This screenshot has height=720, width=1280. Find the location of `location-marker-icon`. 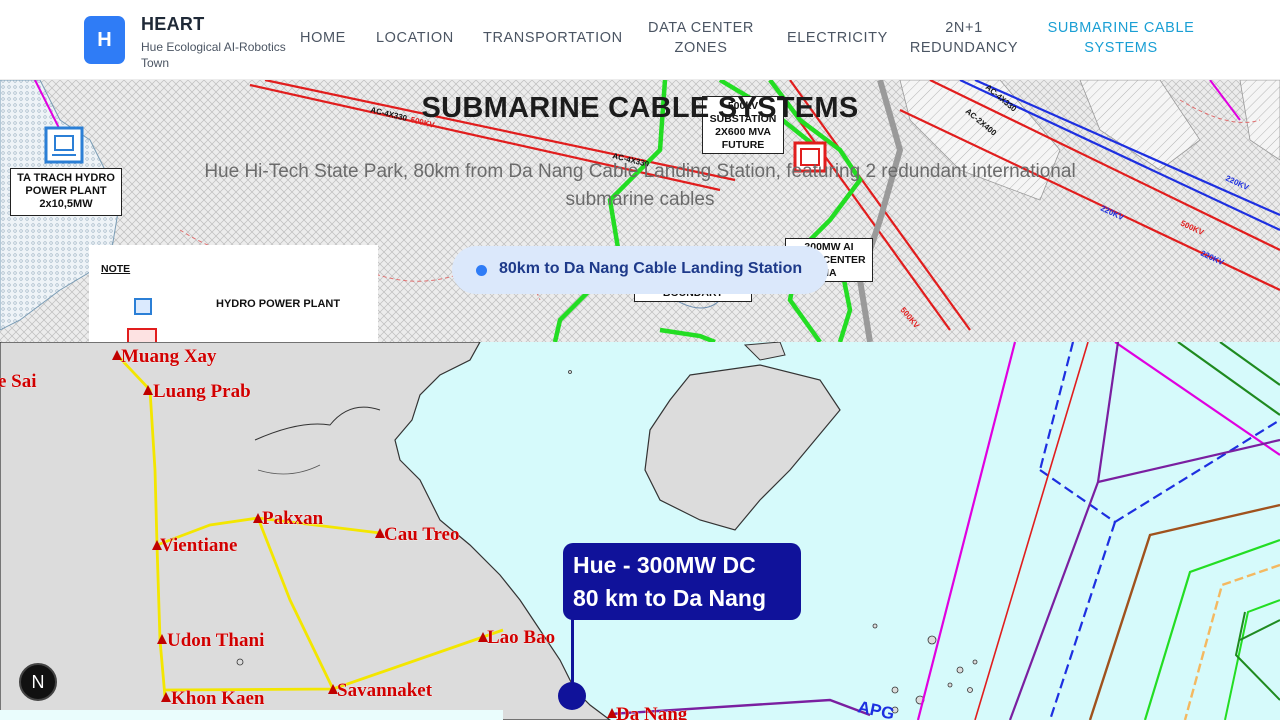

location-marker-icon is located at coordinates (572, 696).